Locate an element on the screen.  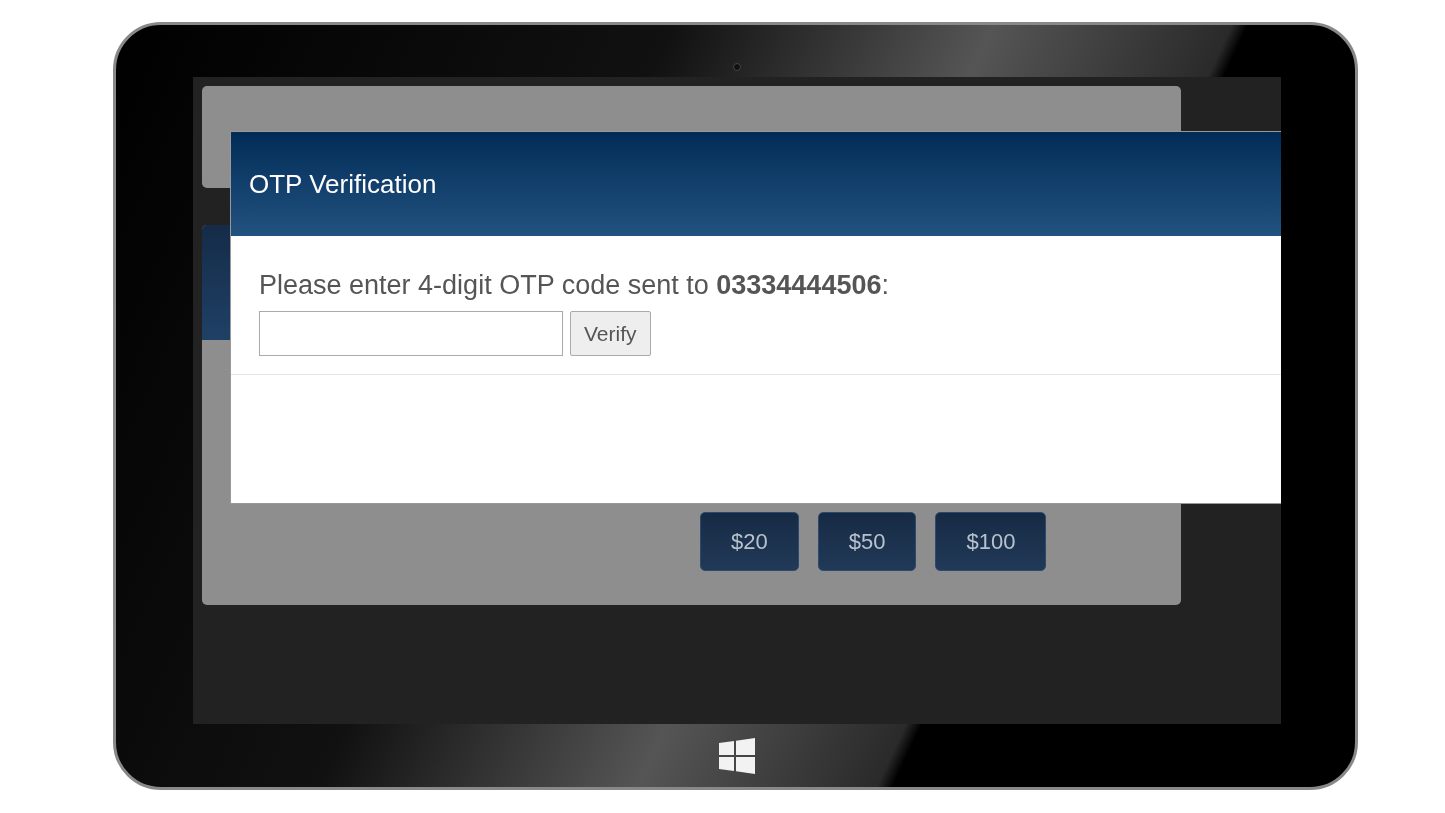
amount-button: $100 is located at coordinates (991, 541).